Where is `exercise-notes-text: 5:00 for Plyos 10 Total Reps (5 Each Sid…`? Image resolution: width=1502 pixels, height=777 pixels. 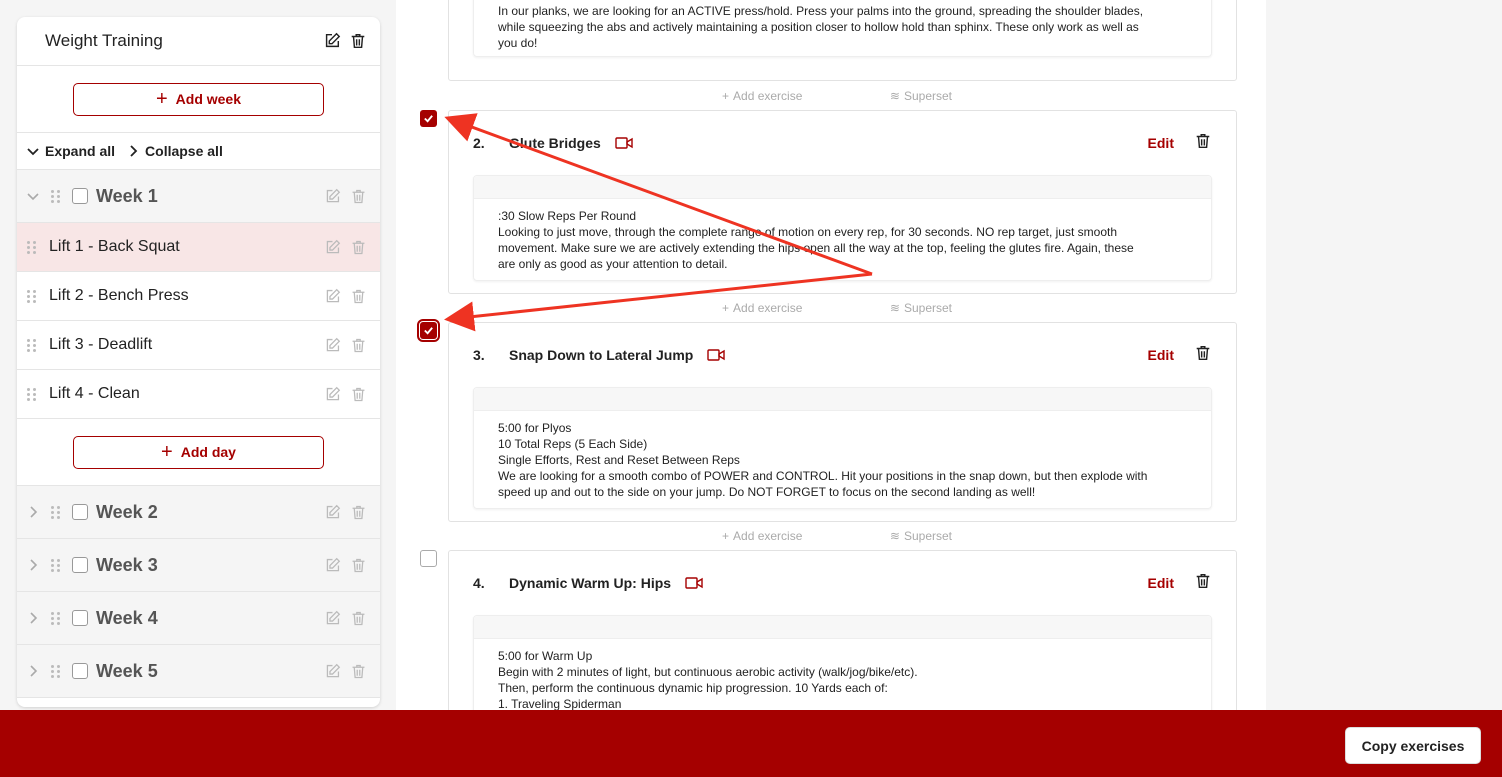 exercise-notes-text: 5:00 for Plyos 10 Total Reps (5 Each Sid… is located at coordinates (823, 460).